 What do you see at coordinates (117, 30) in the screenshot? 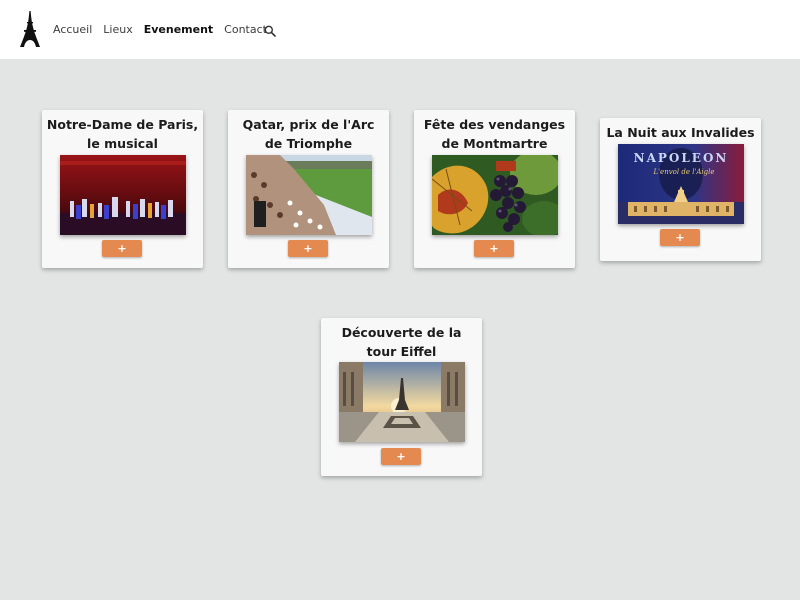
I see `nav-item-lieux: Lieux` at bounding box center [117, 30].